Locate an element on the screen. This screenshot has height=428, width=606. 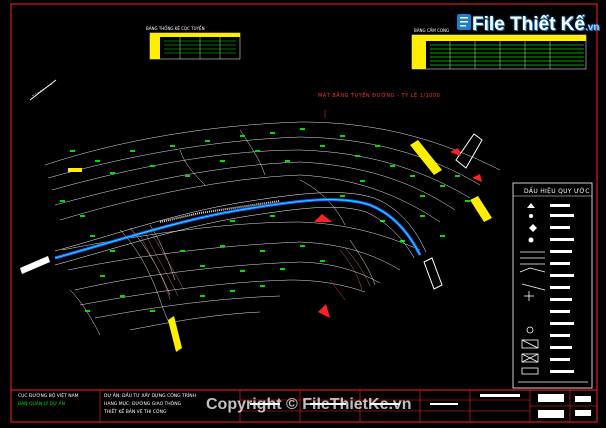
right-curve-table is located at coordinates (499, 52).